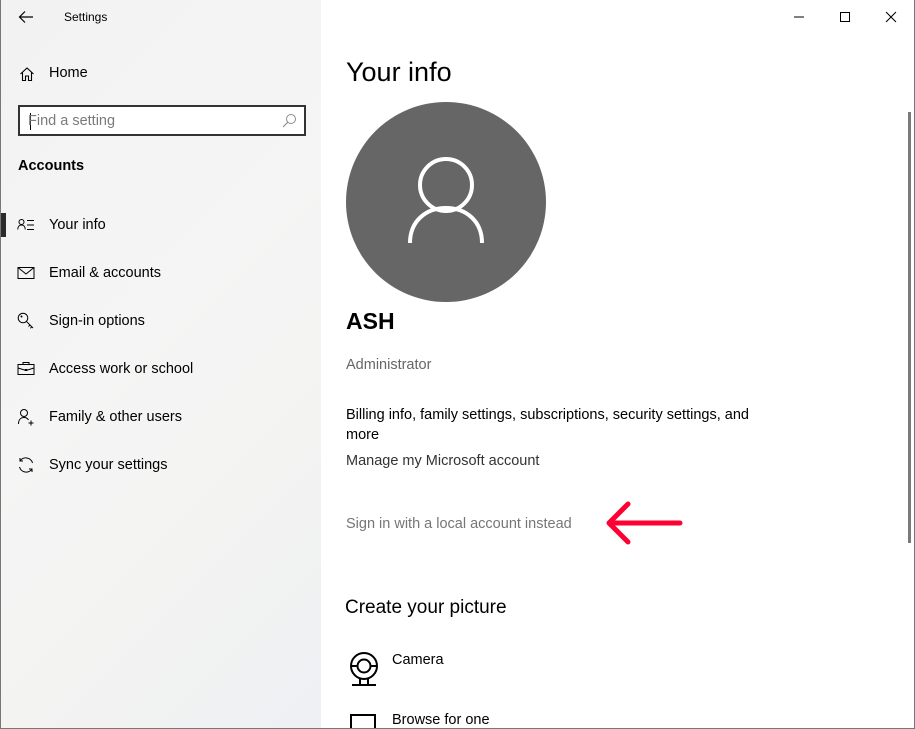 This screenshot has height=729, width=915. What do you see at coordinates (108, 465) in the screenshot?
I see `sidebar-item-label: Sync your settings` at bounding box center [108, 465].